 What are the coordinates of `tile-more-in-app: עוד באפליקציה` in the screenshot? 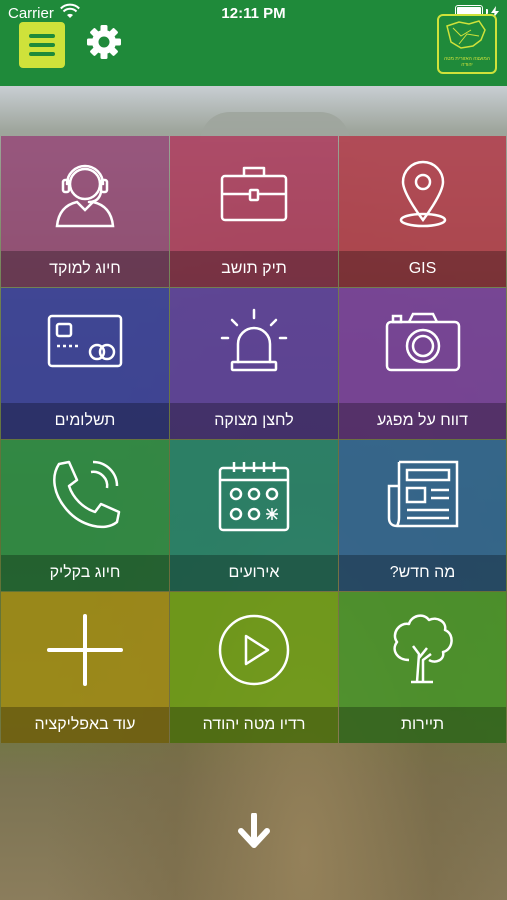 It's located at (85, 667).